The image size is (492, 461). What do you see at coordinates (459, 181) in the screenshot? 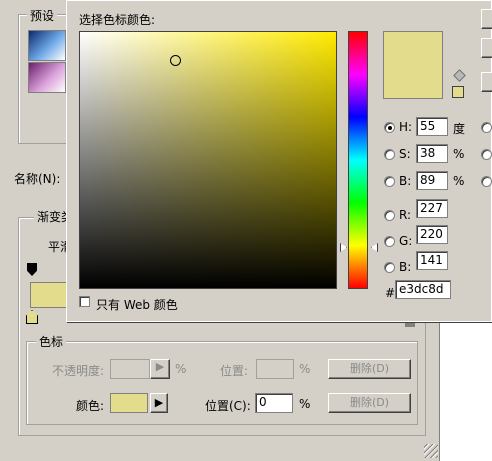
I see `b-unit: %` at bounding box center [459, 181].